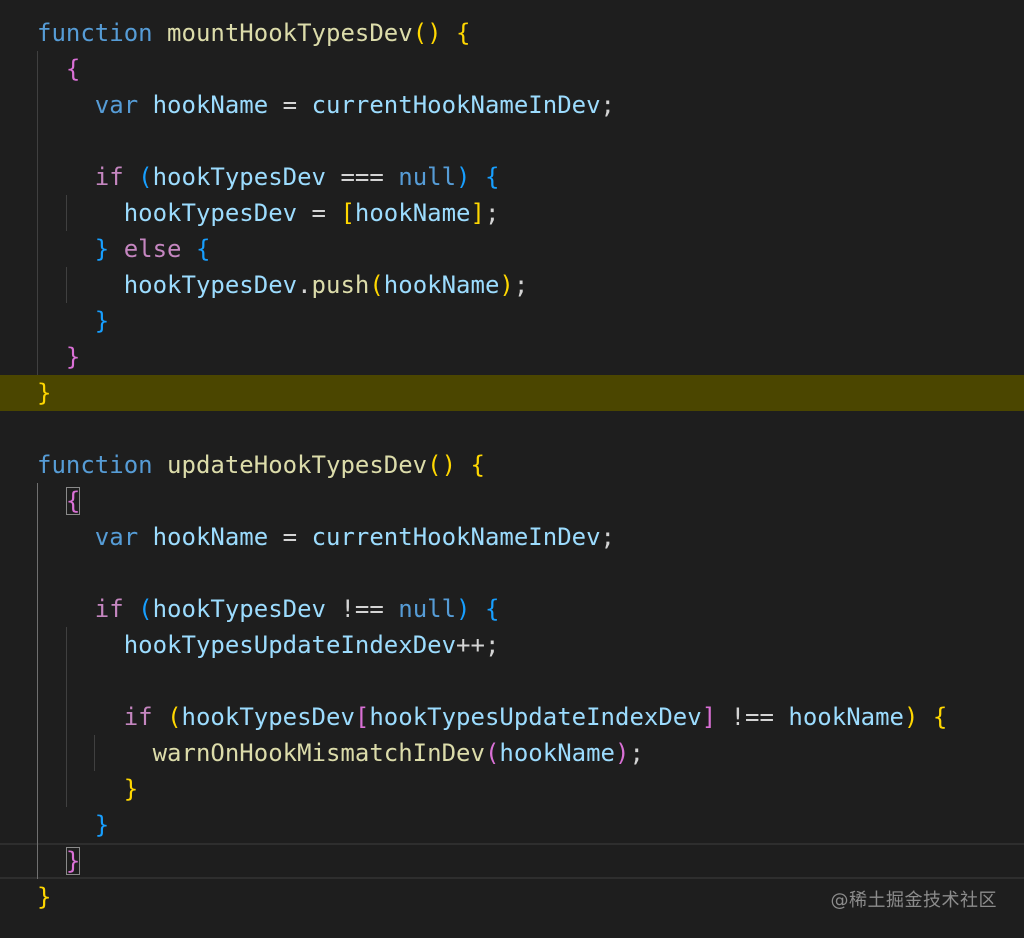 The height and width of the screenshot is (938, 1024). Describe the element at coordinates (304, 285) in the screenshot. I see `code-token: .` at that location.